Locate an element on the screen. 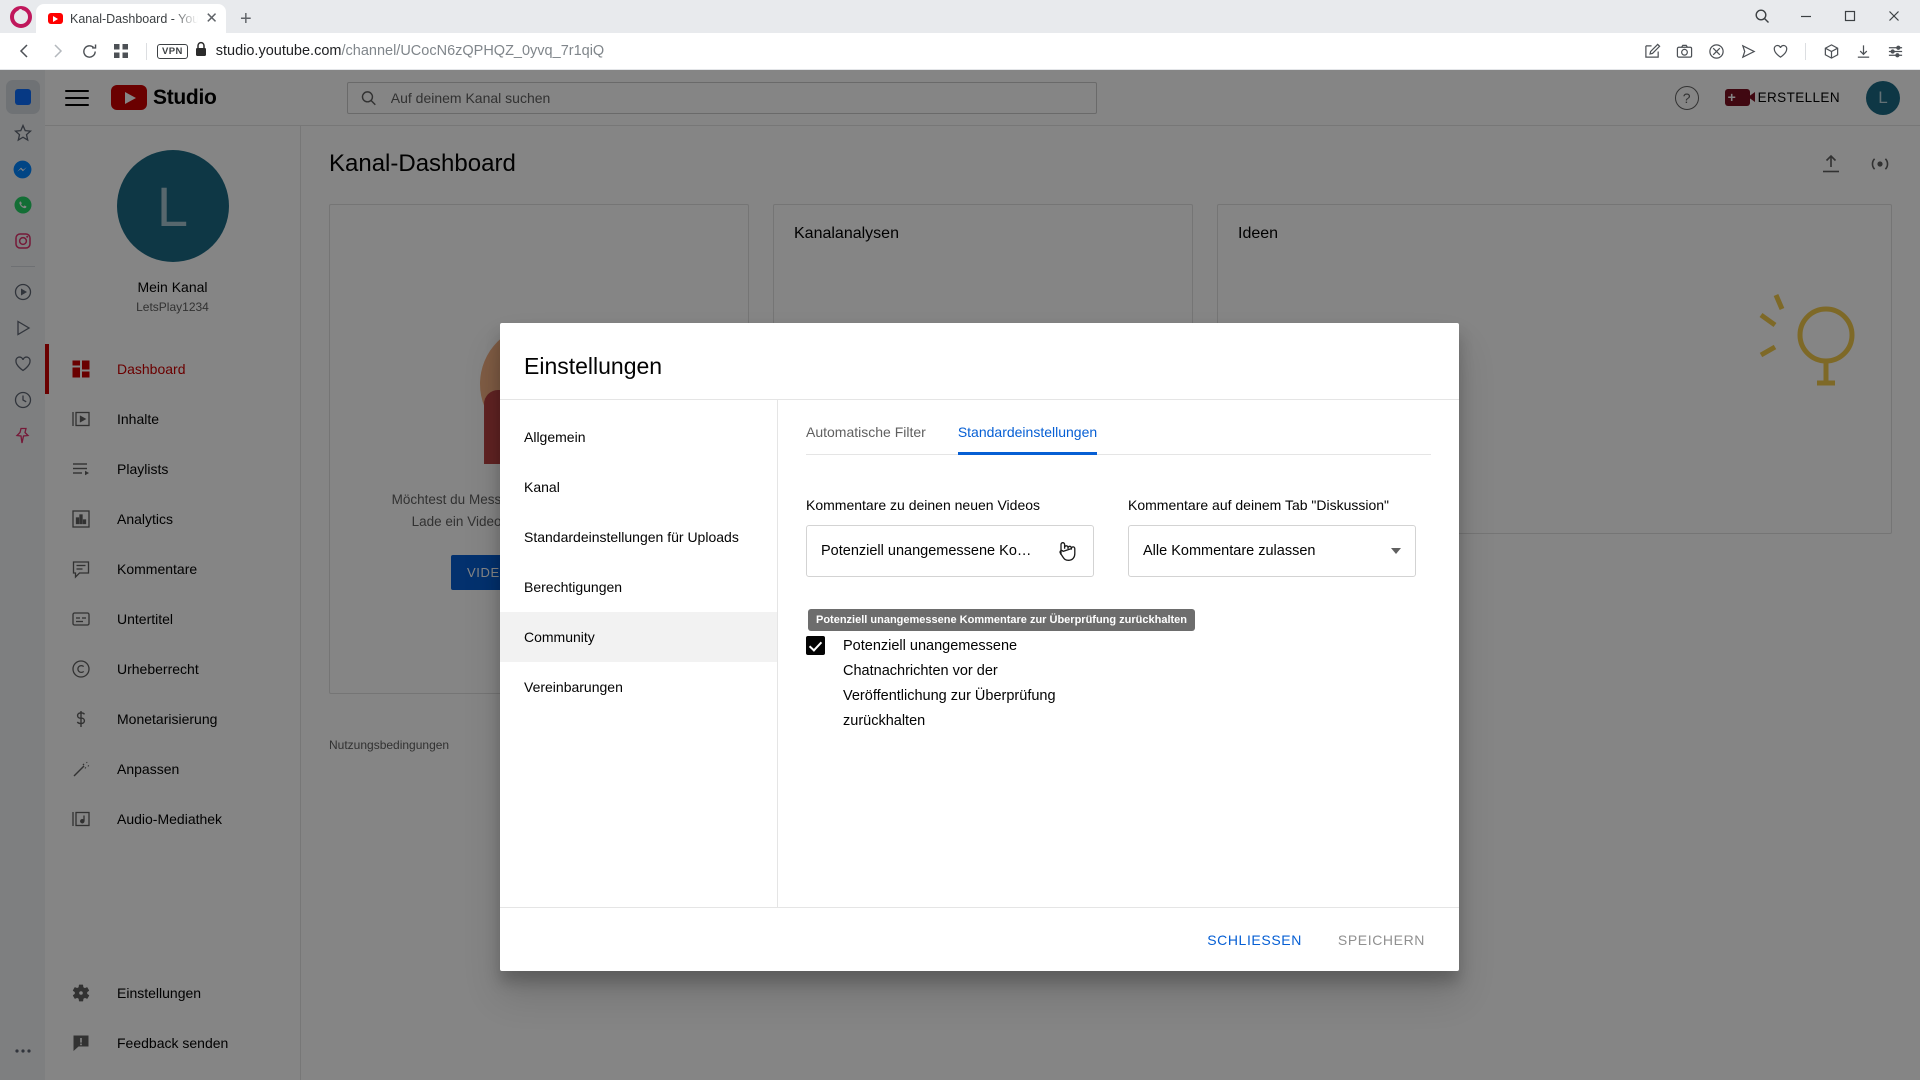  hold-chat-messages-checkbox is located at coordinates (815, 645).